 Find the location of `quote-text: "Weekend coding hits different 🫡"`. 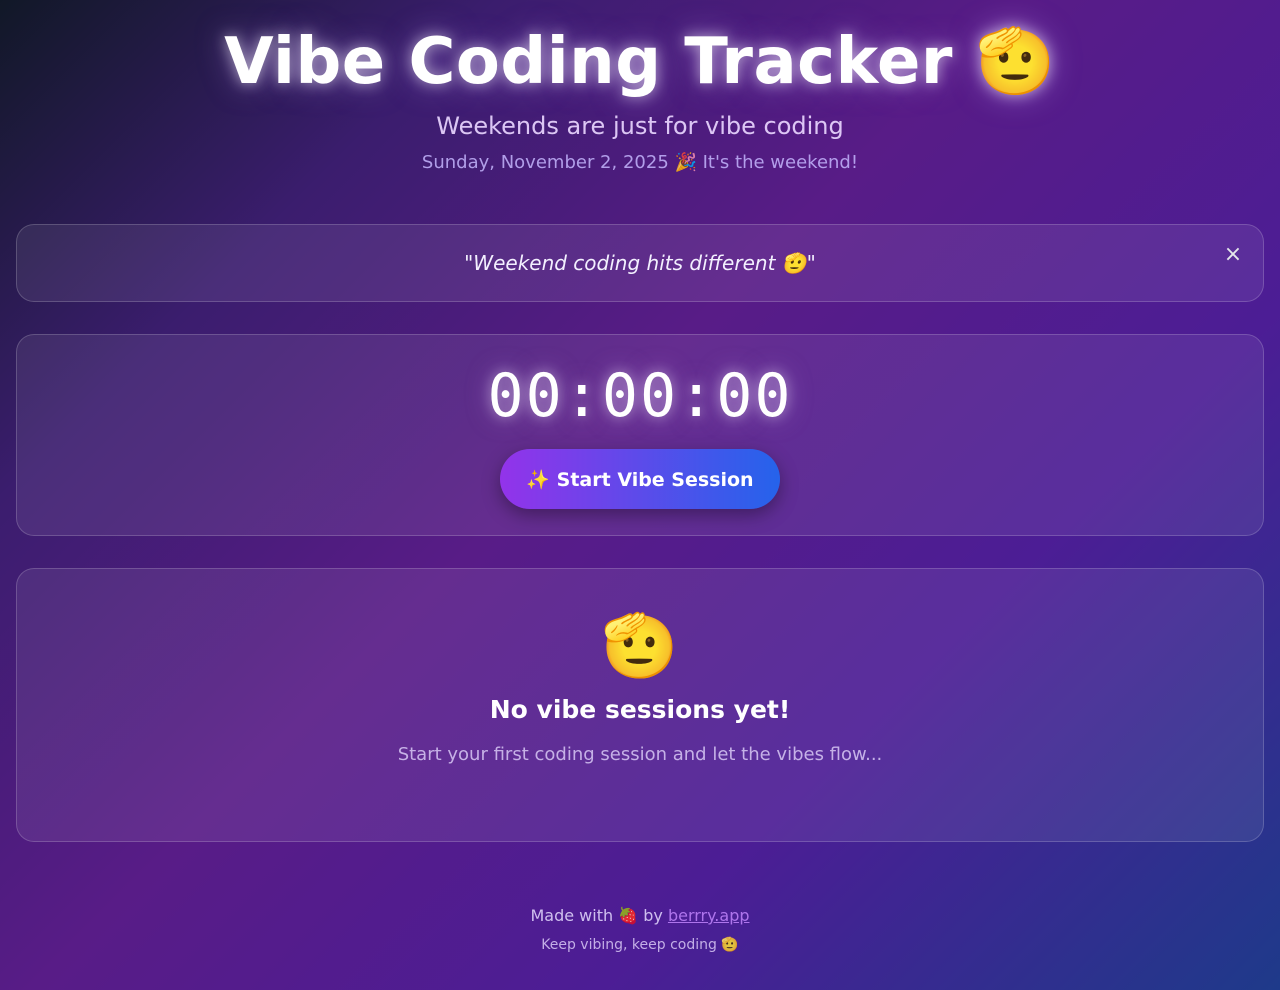

quote-text: "Weekend coding hits different 🫡" is located at coordinates (640, 263).